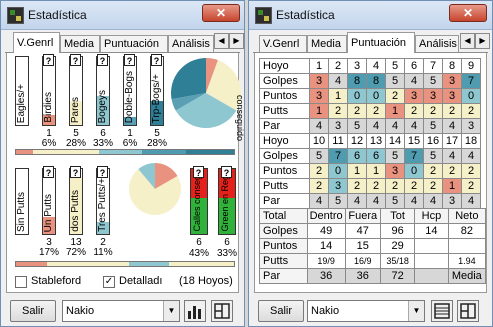 This screenshot has height=327, width=493. I want to click on app-icon, so click(15, 15).